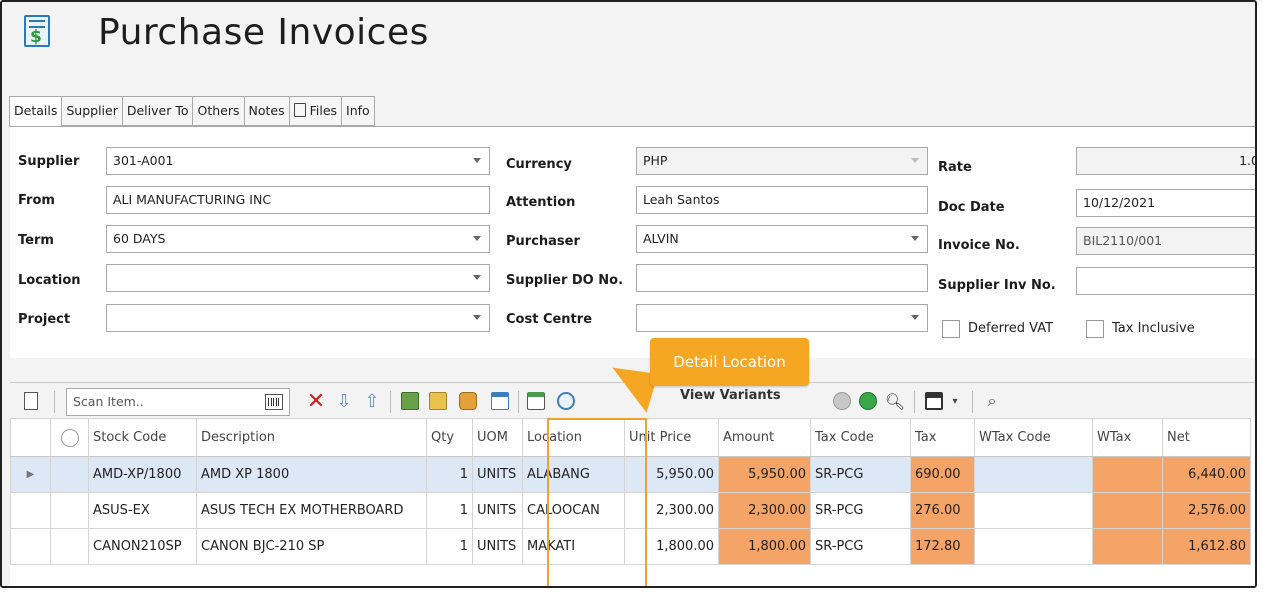 This screenshot has width=1263, height=592. What do you see at coordinates (573, 437) in the screenshot?
I see `col-location: Location` at bounding box center [573, 437].